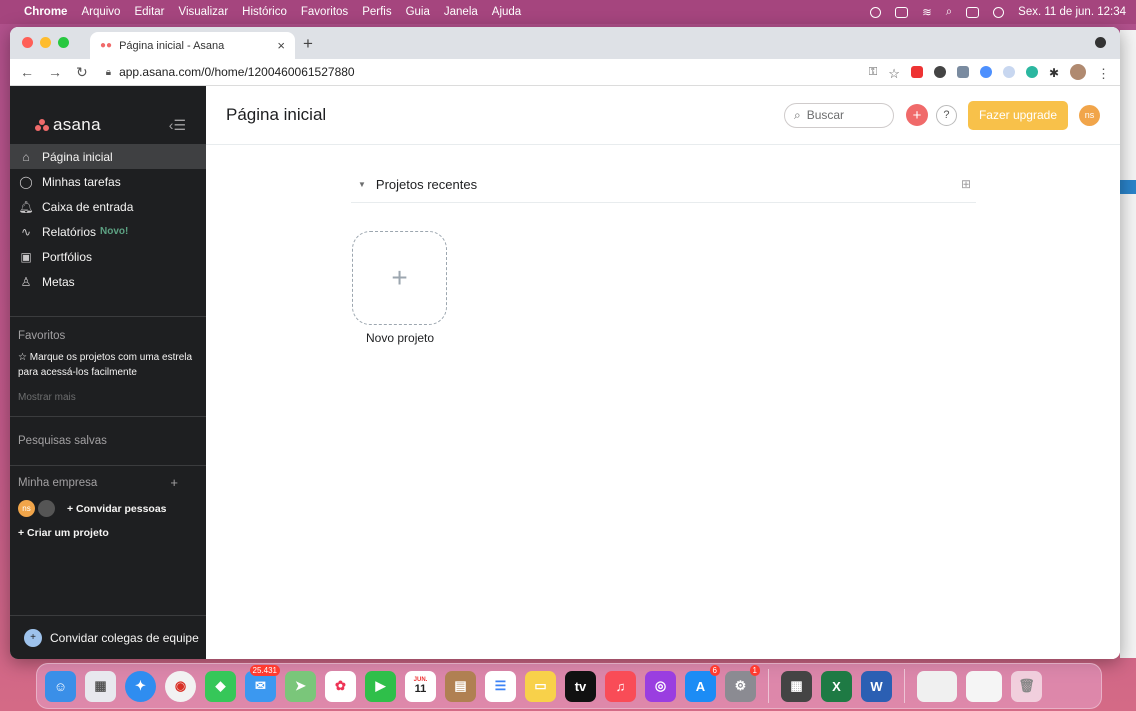 The width and height of the screenshot is (1136, 711). What do you see at coordinates (376, 12) in the screenshot?
I see `menu-perfis: Perfis` at bounding box center [376, 12].